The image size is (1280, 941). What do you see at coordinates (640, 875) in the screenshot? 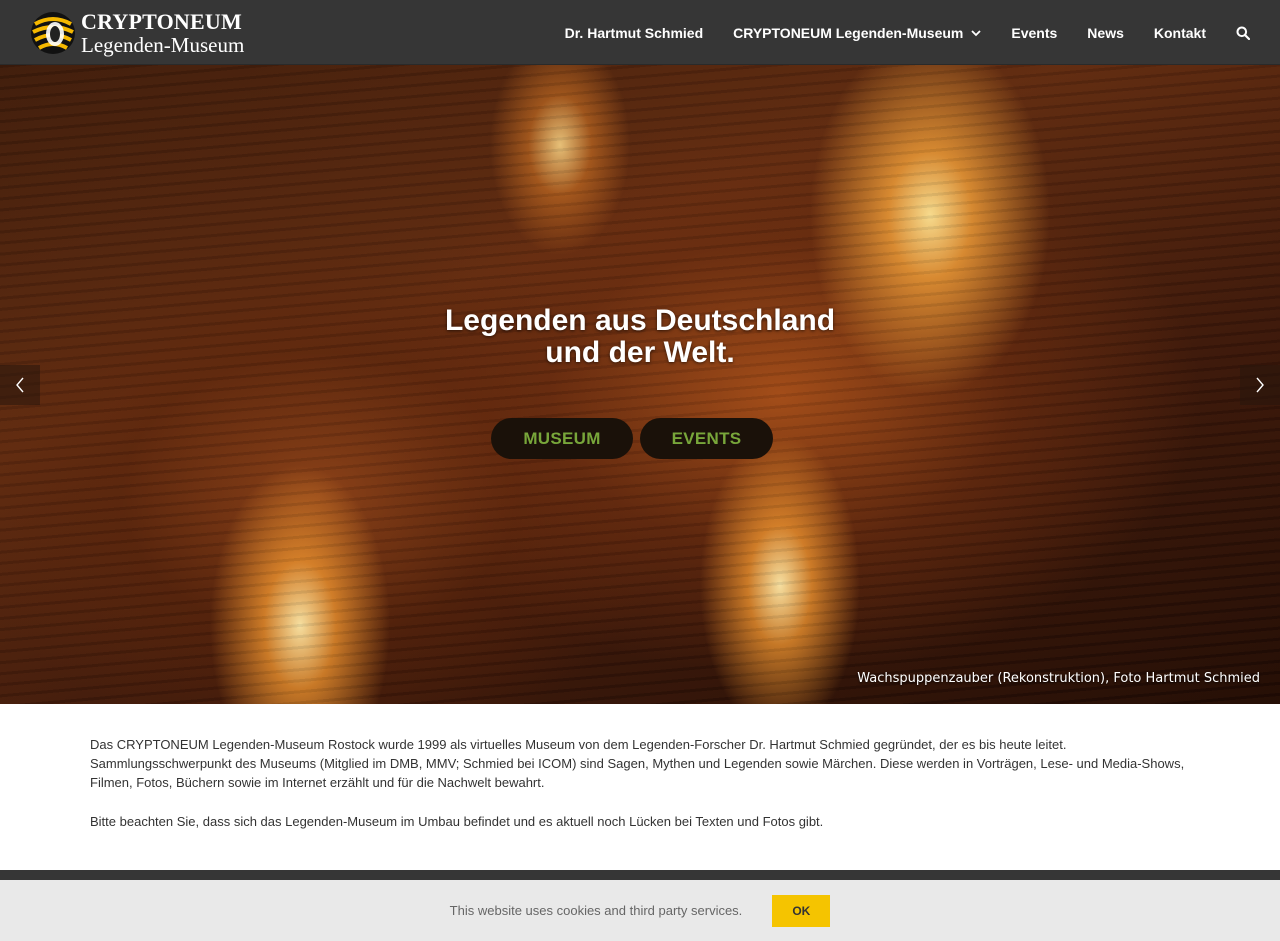
I see `footer-band` at bounding box center [640, 875].